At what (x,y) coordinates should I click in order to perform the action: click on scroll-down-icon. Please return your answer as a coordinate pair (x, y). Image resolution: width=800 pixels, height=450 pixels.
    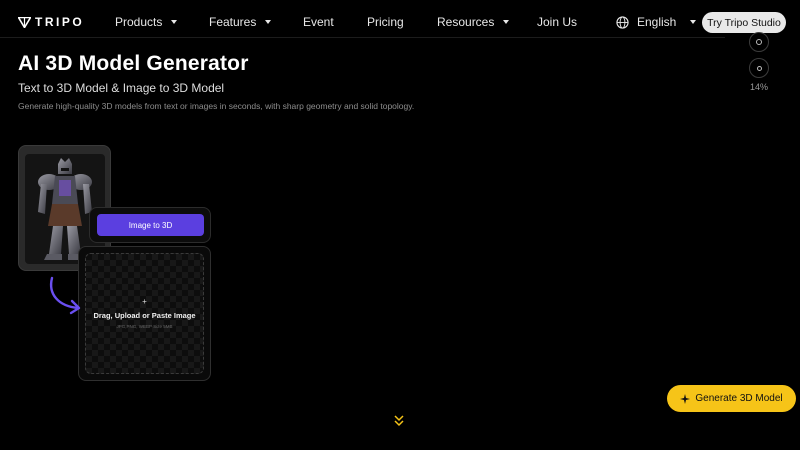
    Looking at the image, I should click on (399, 421).